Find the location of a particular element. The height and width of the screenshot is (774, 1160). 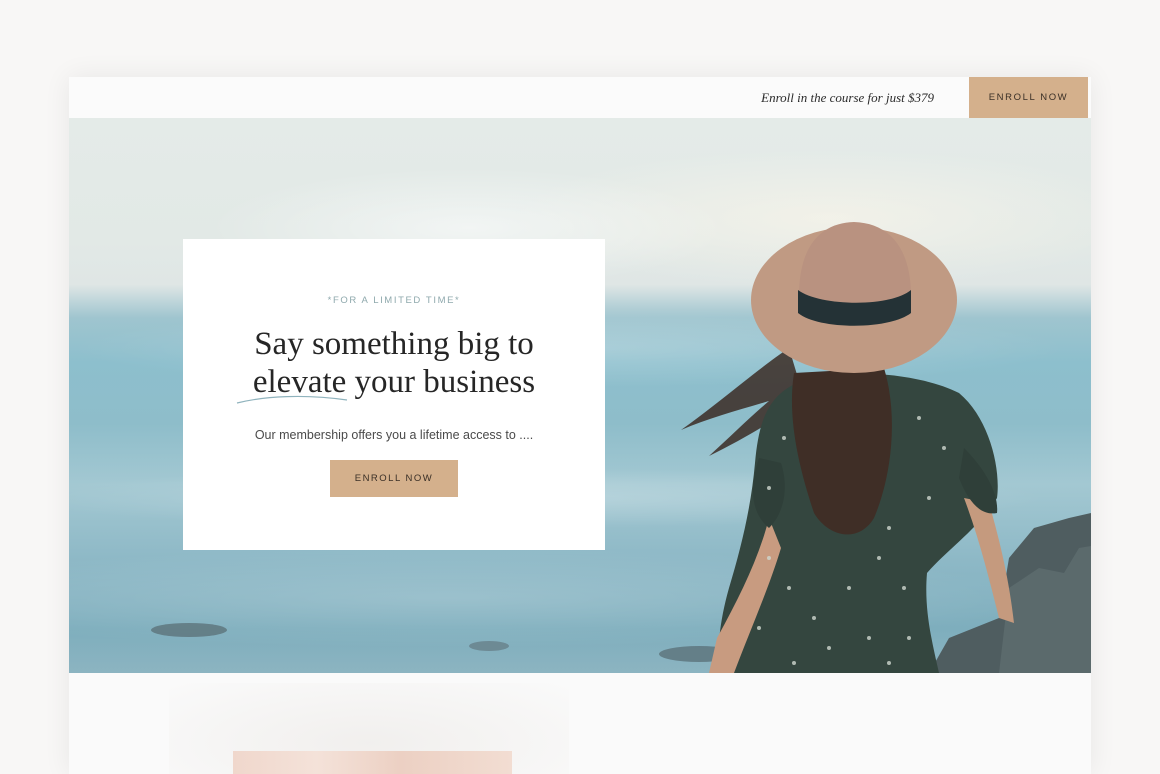

hero-enroll-button: ENROLL NOW is located at coordinates (394, 478).